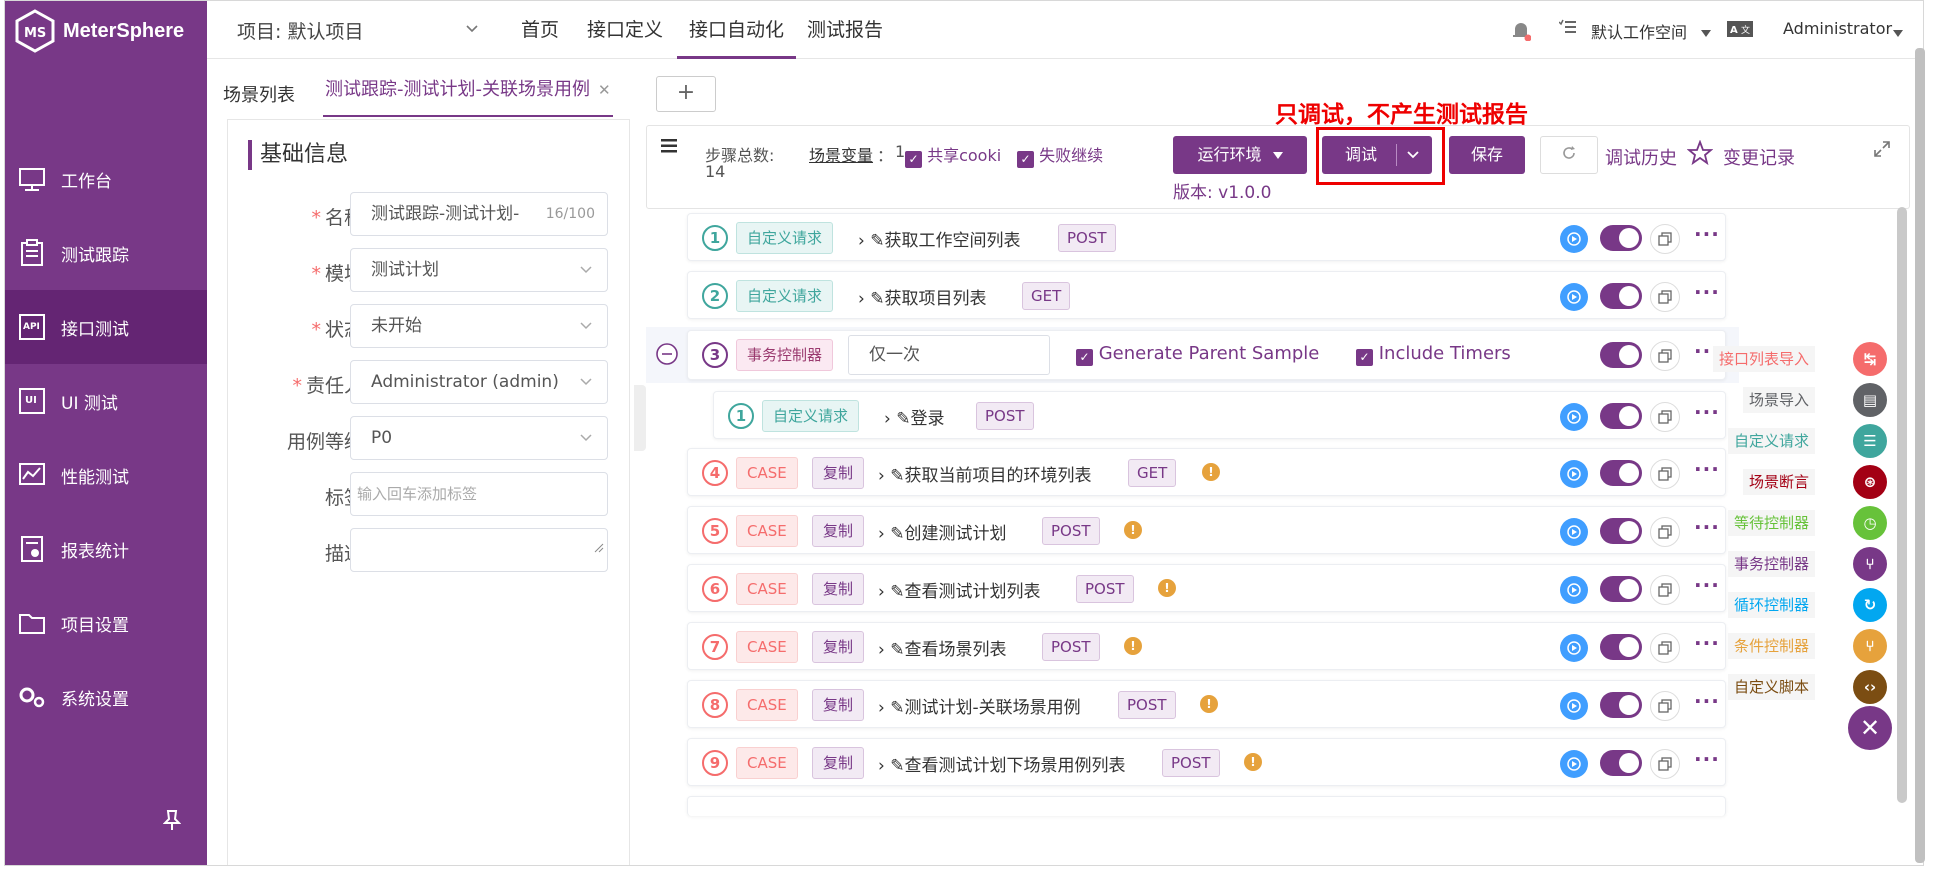 The image size is (1933, 873). I want to click on step-row: 9 CASE 复制 › ✎查看测试计划下场景用例列表 POST ! ···, so click(1206, 762).